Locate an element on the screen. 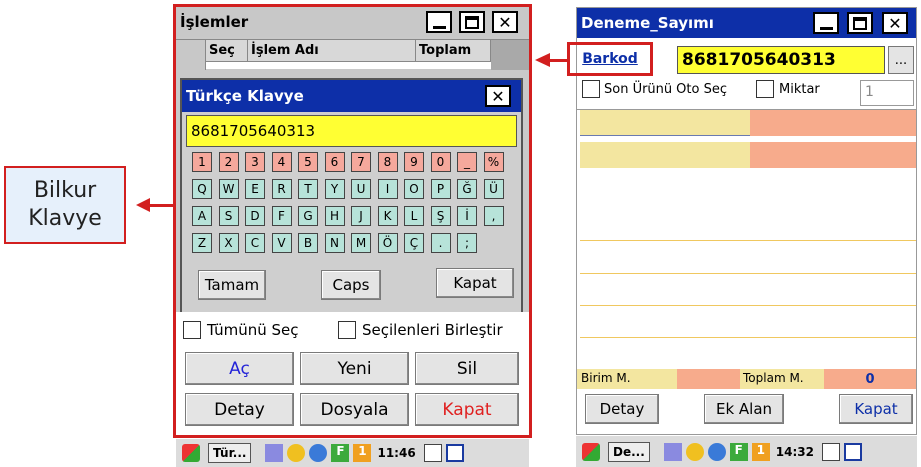  keyboard-key: O is located at coordinates (414, 189).